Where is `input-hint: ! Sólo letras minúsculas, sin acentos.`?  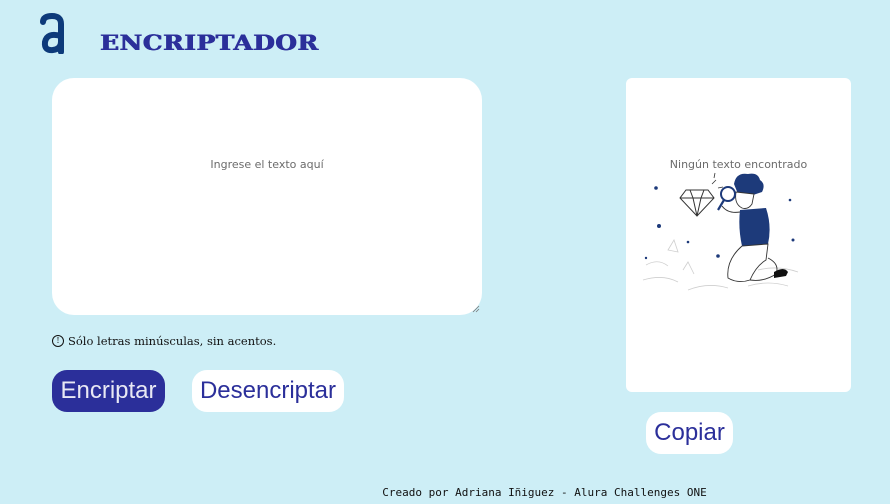
input-hint: ! Sólo letras minúsculas, sin acentos. is located at coordinates (164, 341).